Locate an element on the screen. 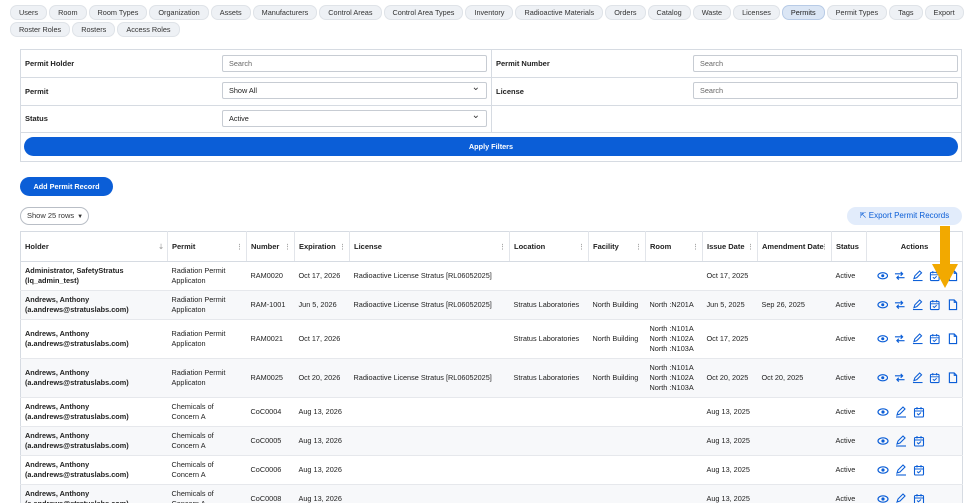 Image resolution: width=975 pixels, height=503 pixels. tab-roster-roles: Roster Roles is located at coordinates (40, 29).